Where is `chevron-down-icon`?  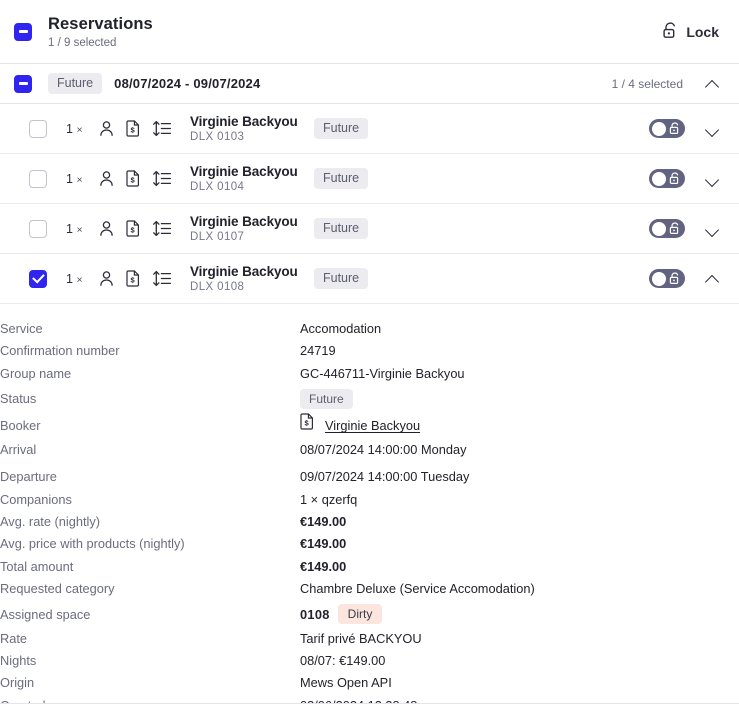
chevron-down-icon is located at coordinates (713, 229).